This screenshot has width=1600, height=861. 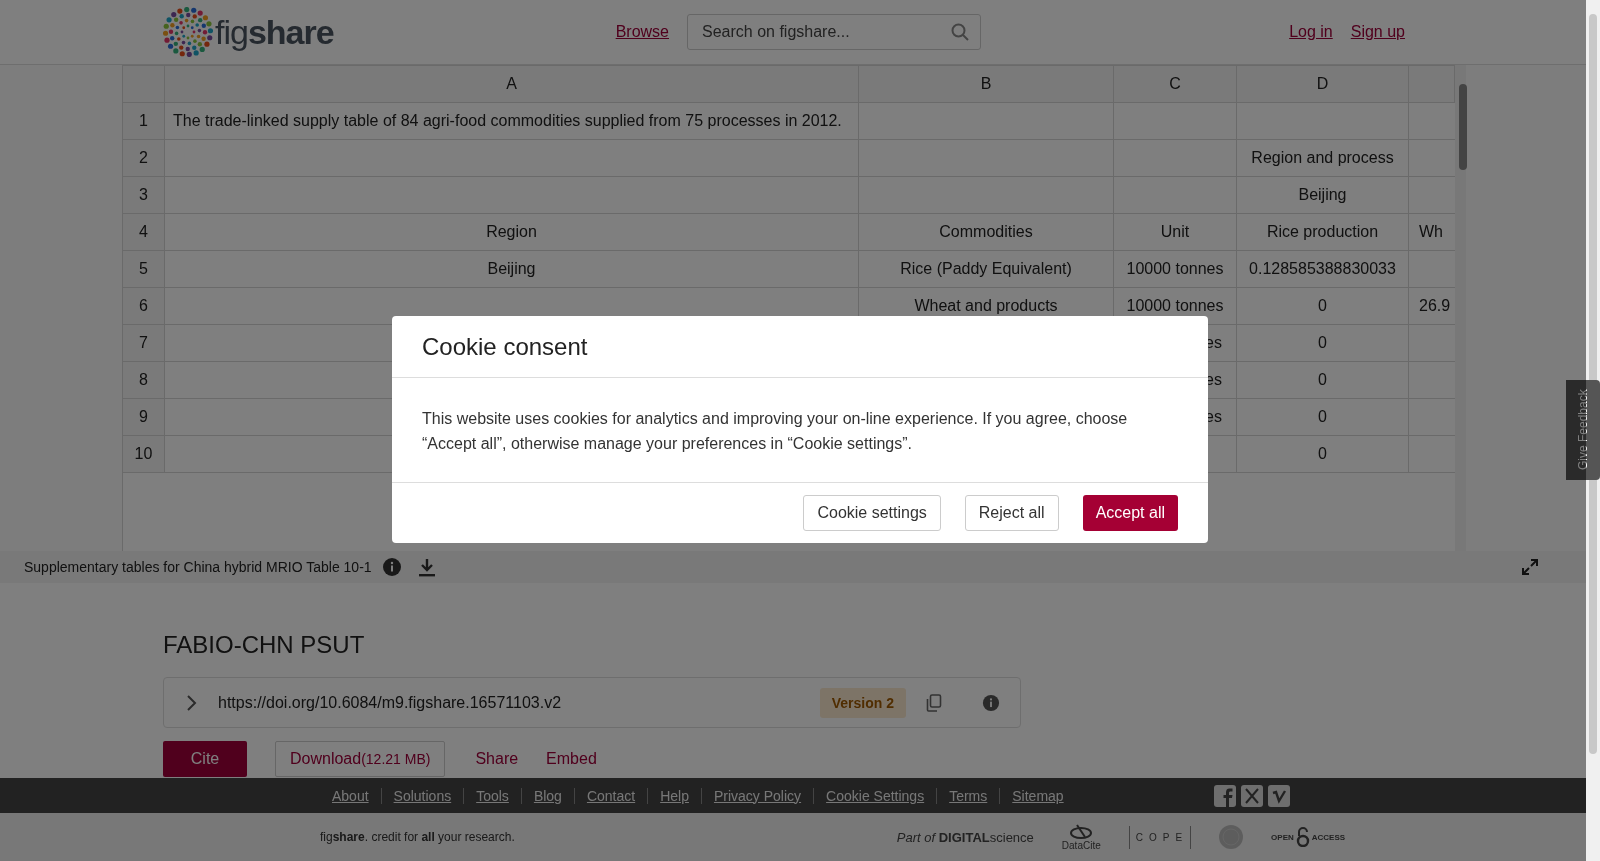 I want to click on padlock-icon, so click(x=1302, y=837).